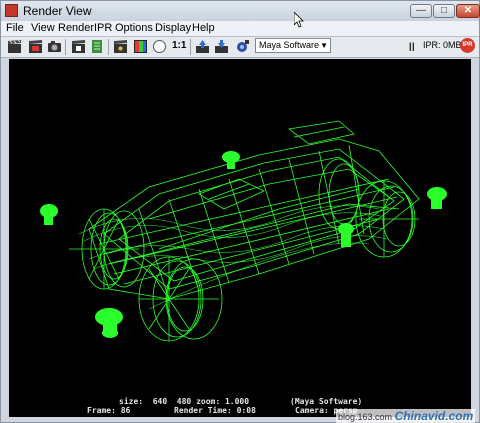 Image resolution: width=480 pixels, height=423 pixels. What do you see at coordinates (289, 45) in the screenshot?
I see `renderer-value: Maya Software` at bounding box center [289, 45].